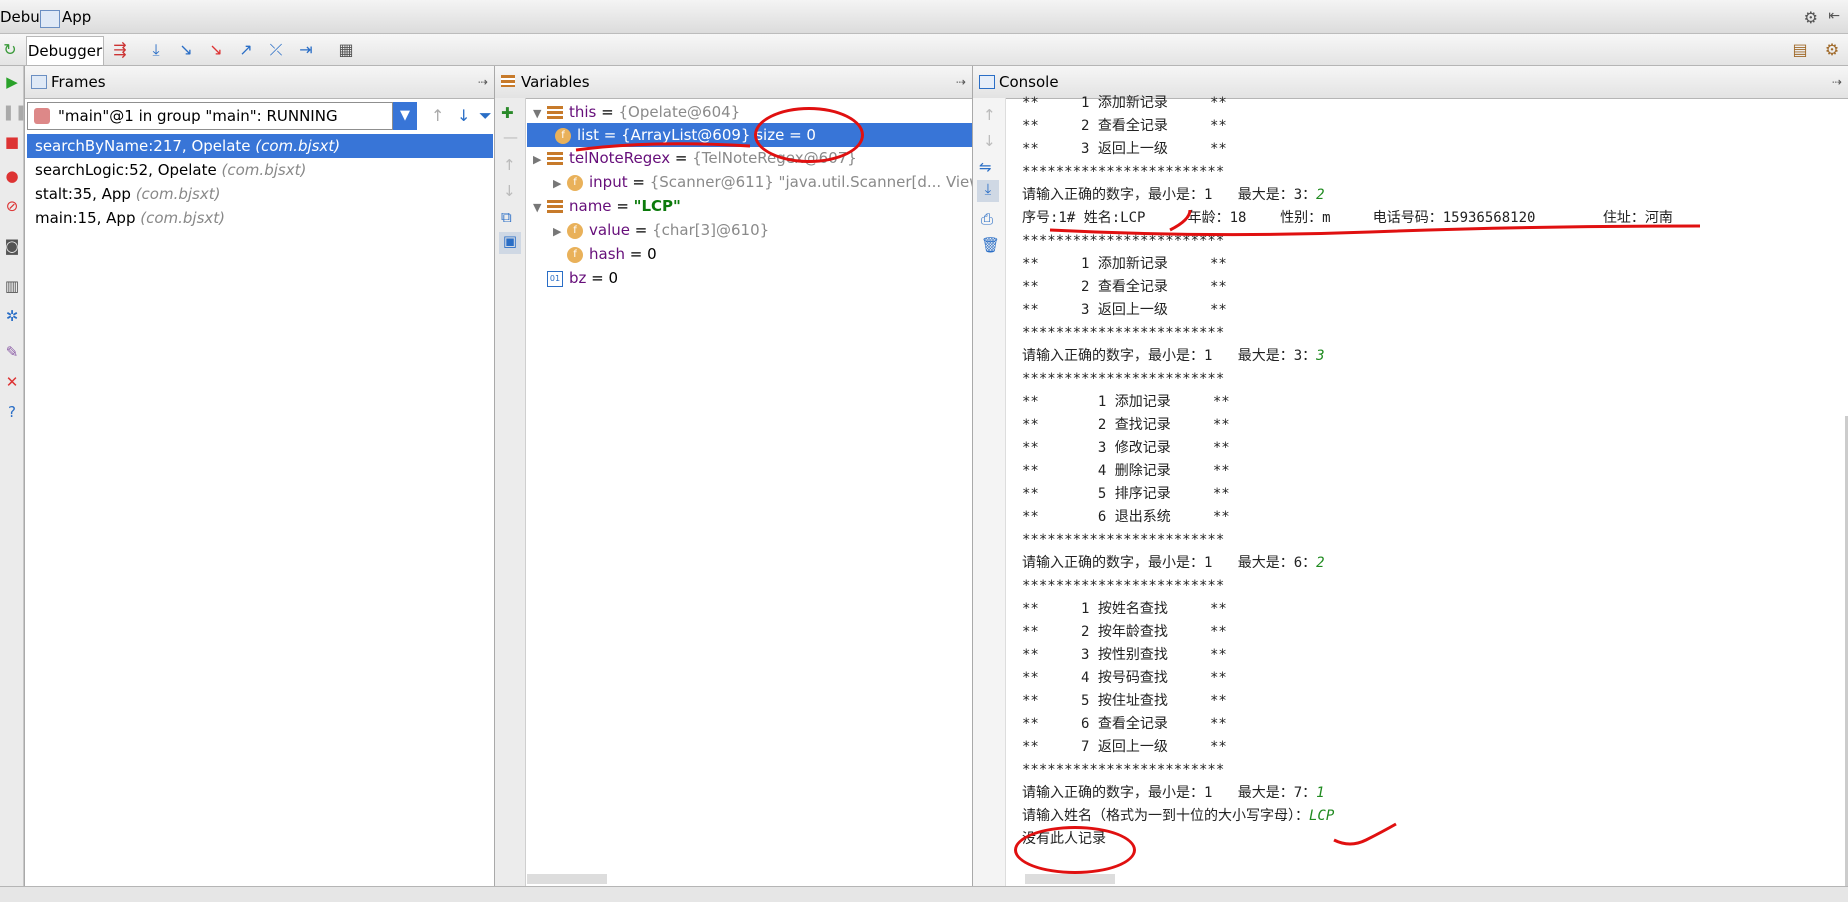  What do you see at coordinates (1126, 494) in the screenshot?
I see `console-line: ** 5 排序记录 **` at bounding box center [1126, 494].